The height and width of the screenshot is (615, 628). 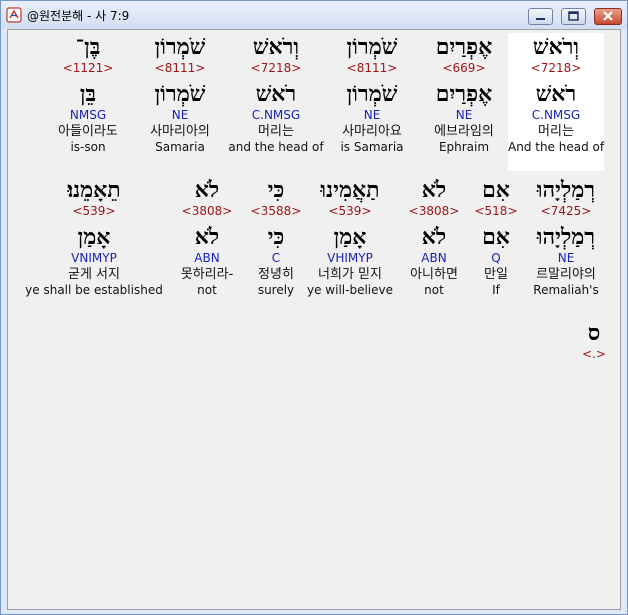 I want to click on word-cell: לֹא <3808> לֹא ABN 아니하면 not, so click(x=434, y=237).